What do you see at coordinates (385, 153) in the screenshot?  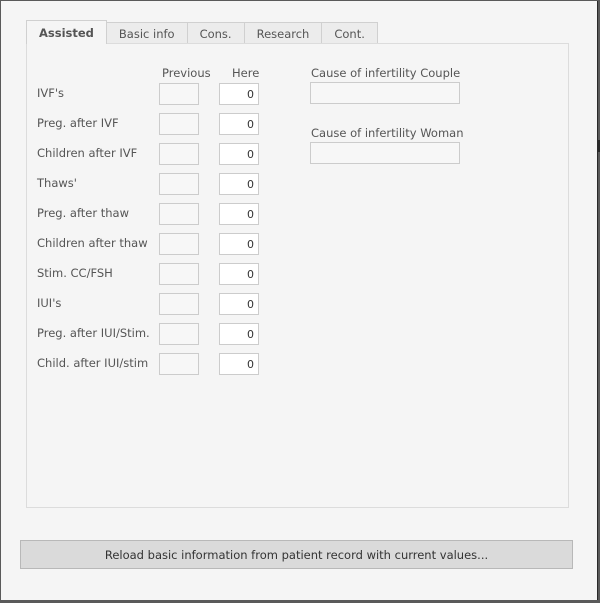 I see `cause-woman-field` at bounding box center [385, 153].